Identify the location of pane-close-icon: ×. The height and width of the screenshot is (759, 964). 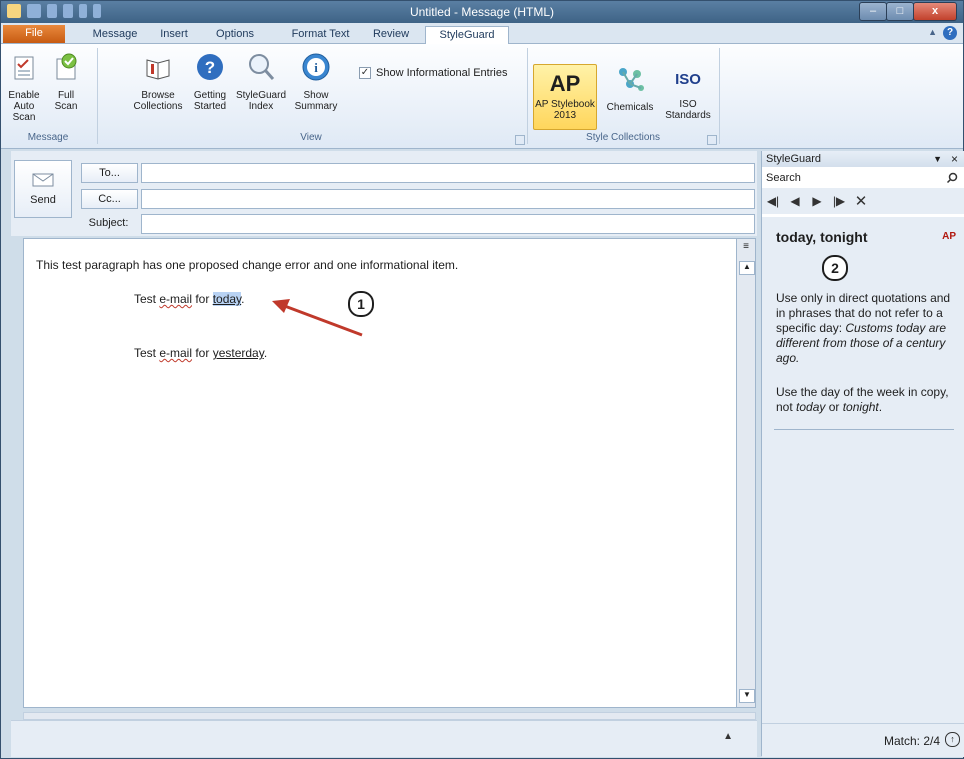
(954, 159).